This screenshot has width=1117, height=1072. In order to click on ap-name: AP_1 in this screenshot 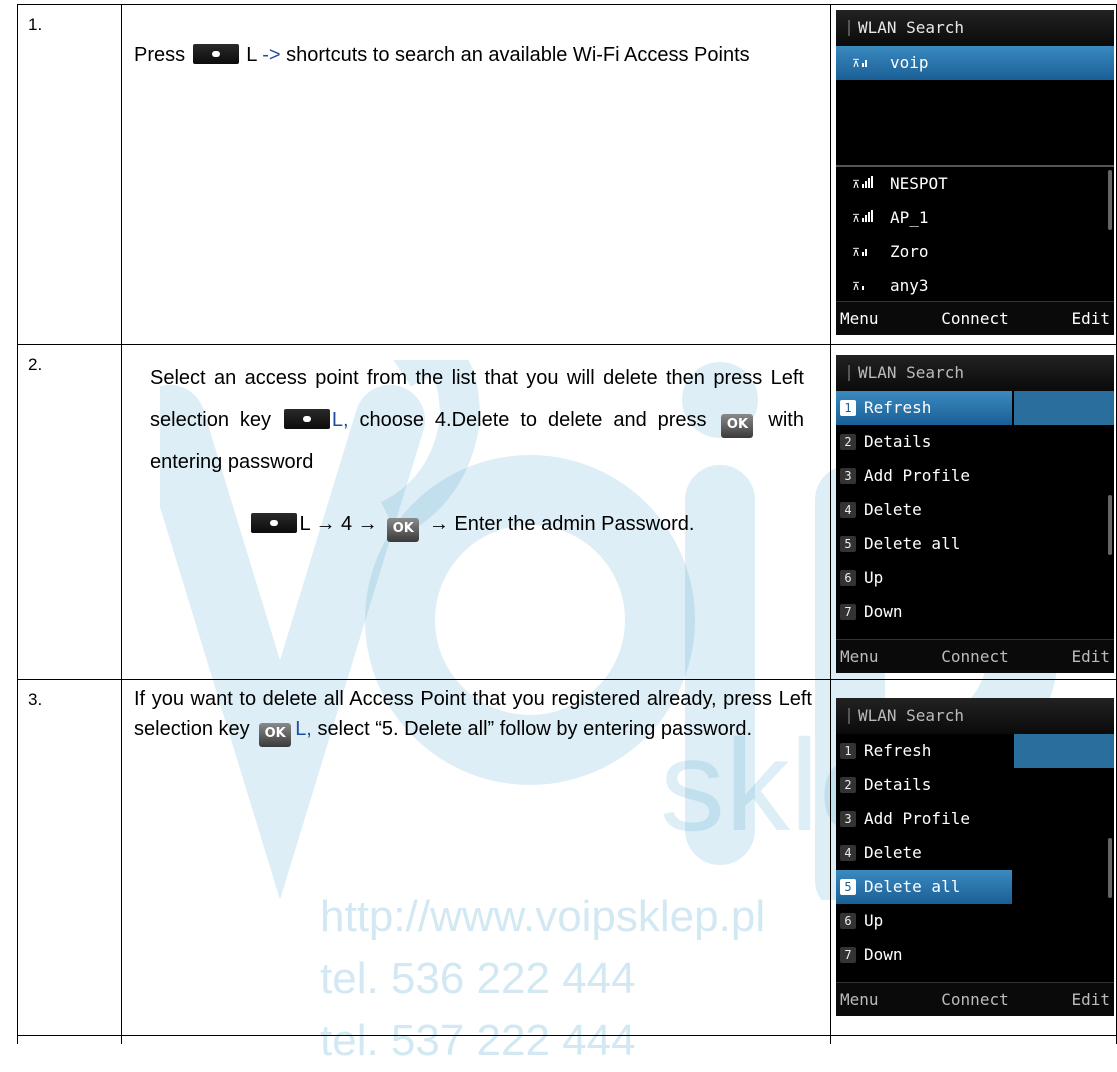, I will do `click(909, 217)`.